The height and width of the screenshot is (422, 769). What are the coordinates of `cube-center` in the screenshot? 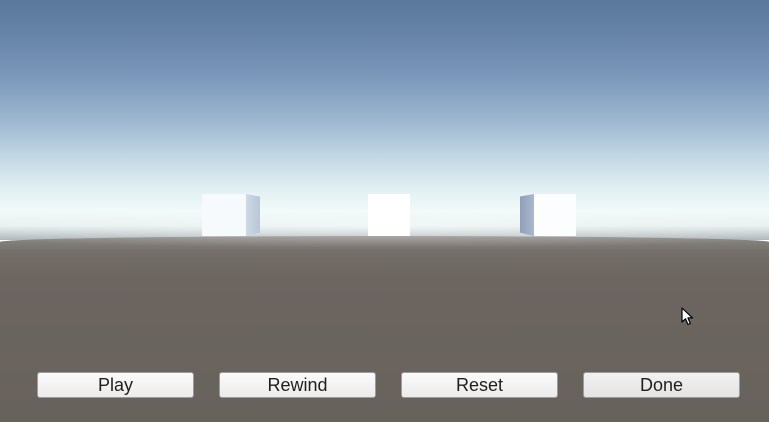 It's located at (389, 215).